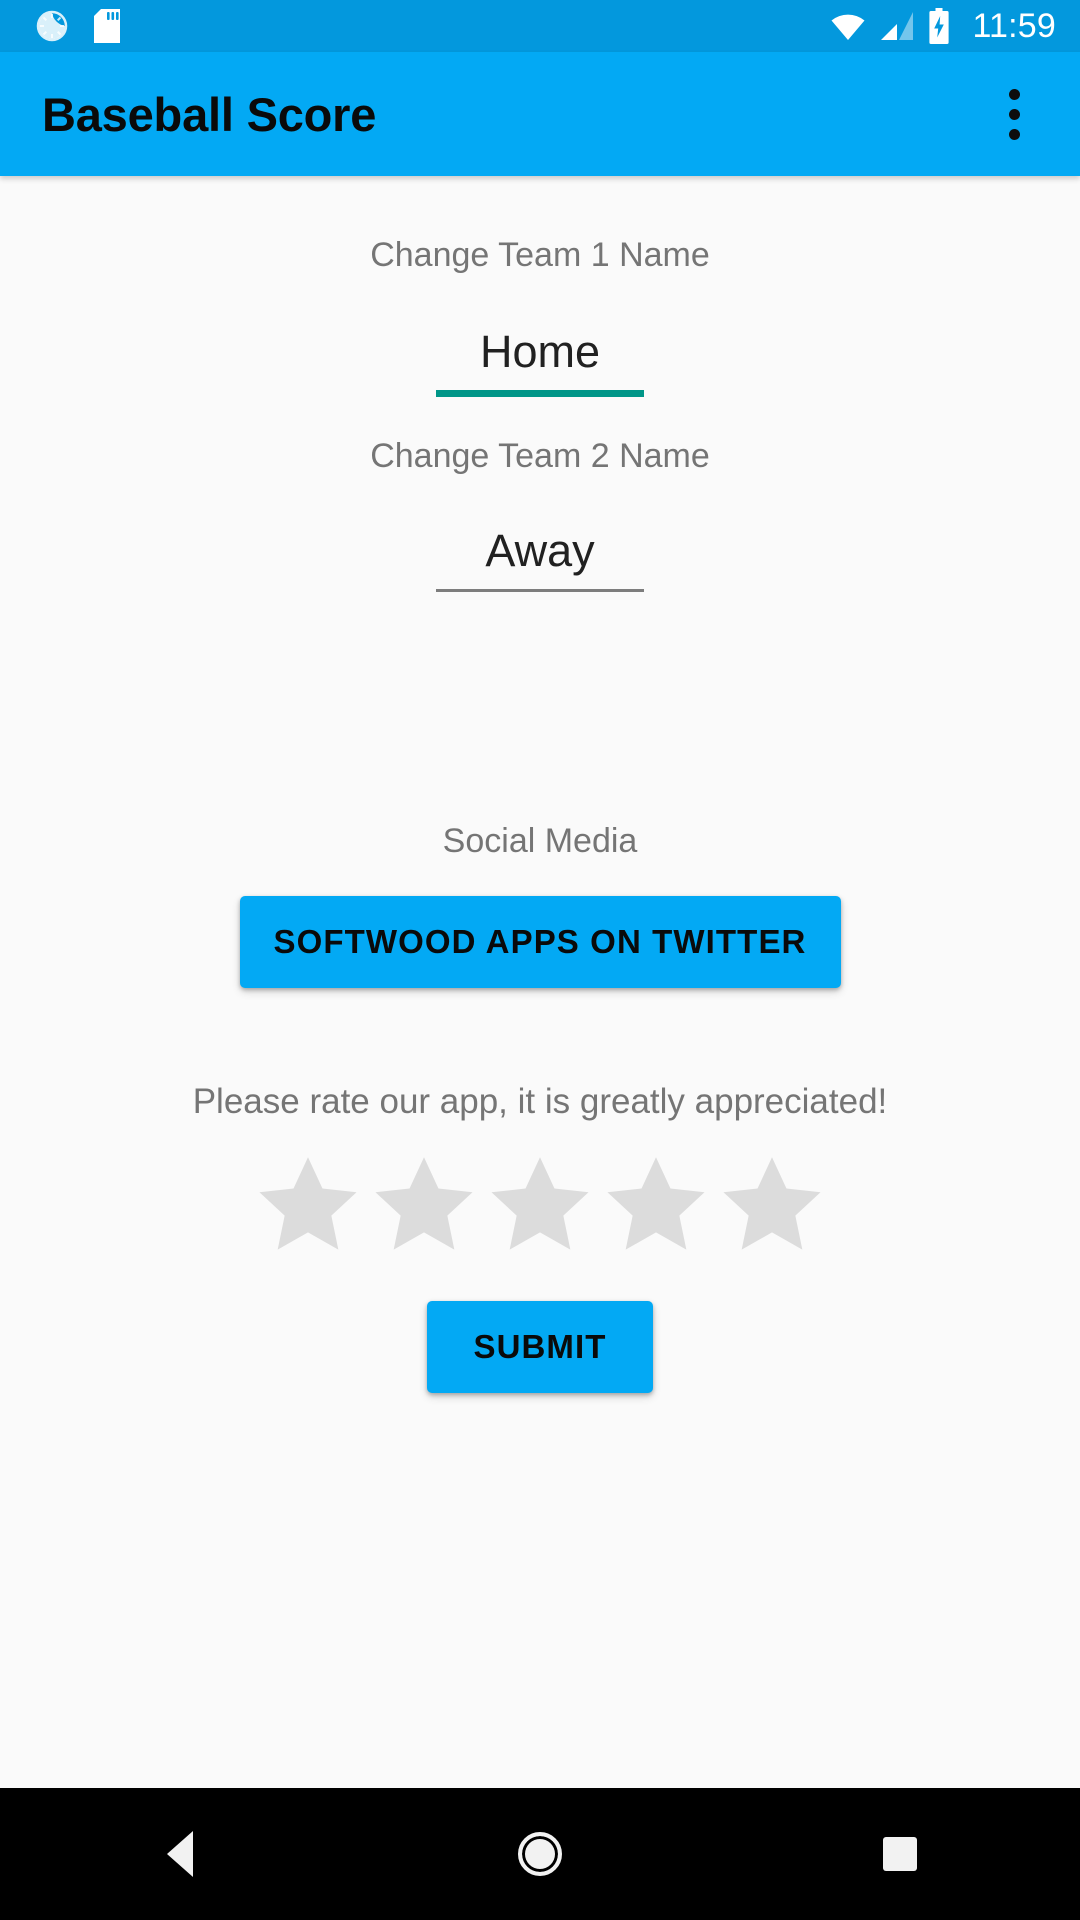 This screenshot has height=1920, width=1080. I want to click on recents-square, so click(900, 1854).